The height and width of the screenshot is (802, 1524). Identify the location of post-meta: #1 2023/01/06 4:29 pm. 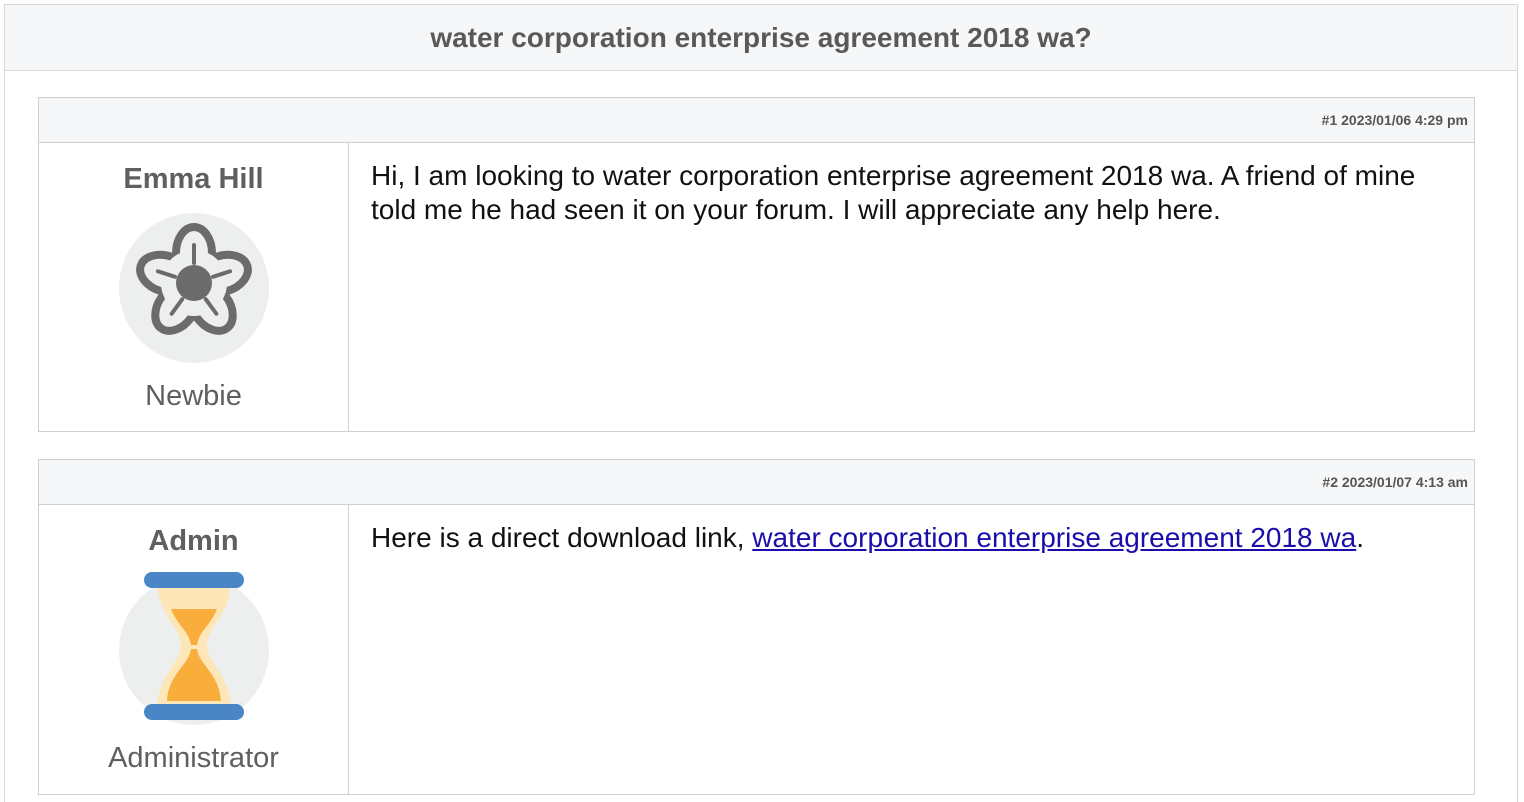
(1394, 120).